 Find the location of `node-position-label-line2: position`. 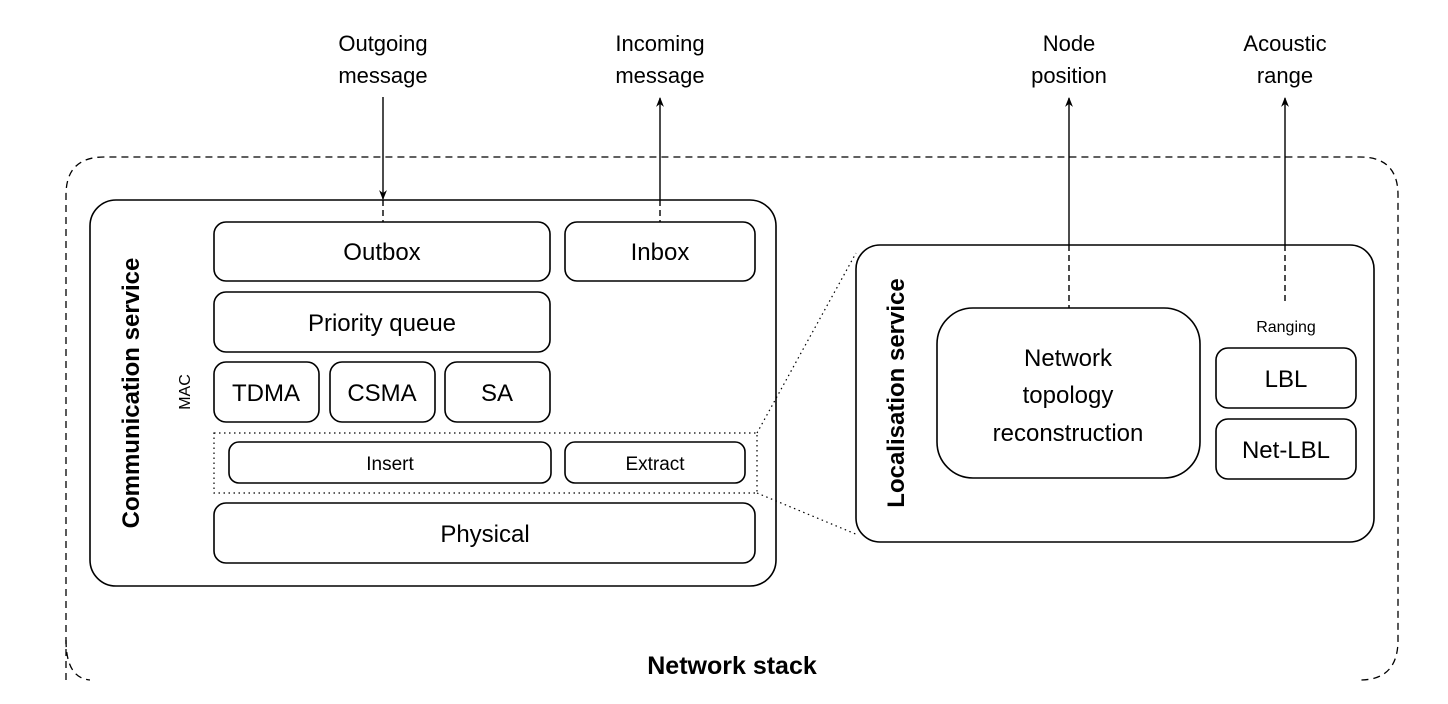

node-position-label-line2: position is located at coordinates (1069, 75).